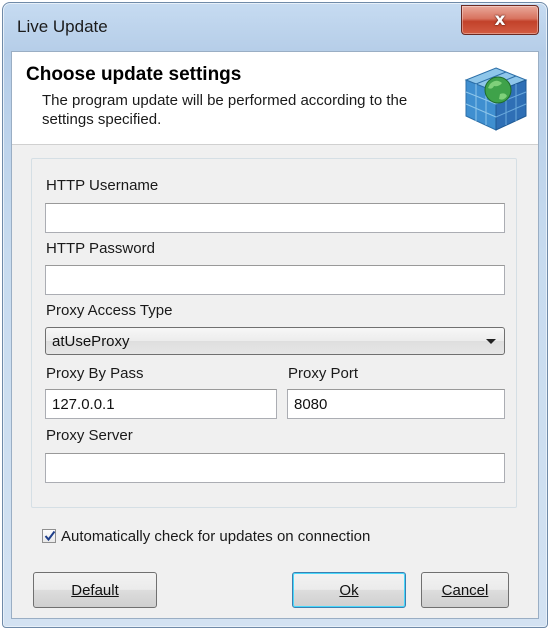 Image resolution: width=552 pixels, height=632 pixels. Describe the element at coordinates (275, 341) in the screenshot. I see `proxy-access-type-dropdown: atUseProxy` at that location.